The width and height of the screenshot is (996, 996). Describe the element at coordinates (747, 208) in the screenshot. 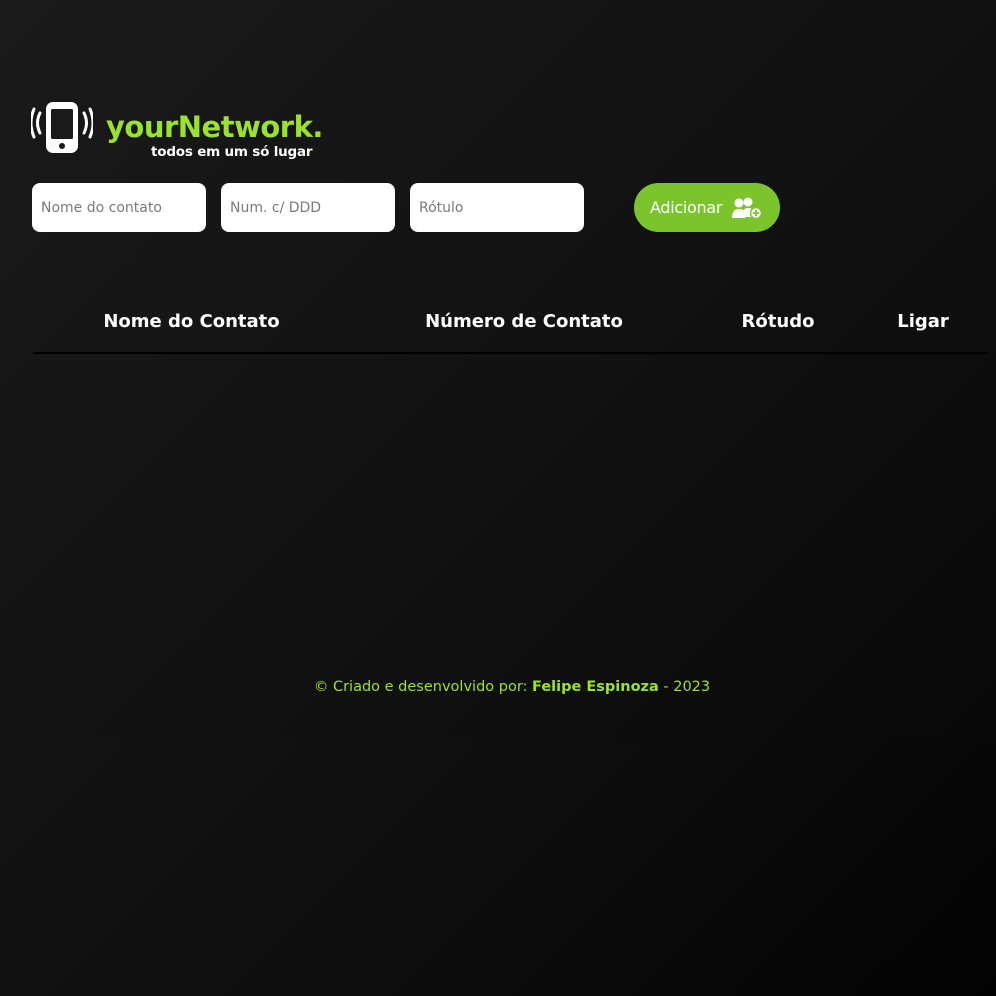

I see `add-user-icon` at that location.